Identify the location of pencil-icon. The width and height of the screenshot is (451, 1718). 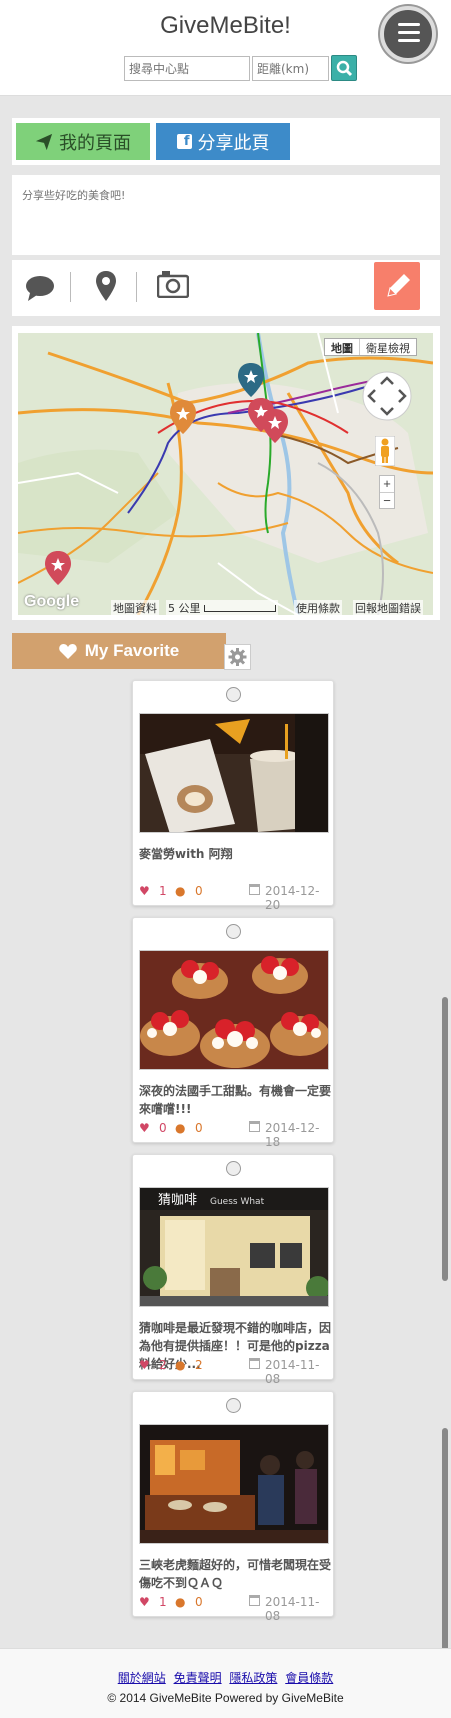
(398, 285).